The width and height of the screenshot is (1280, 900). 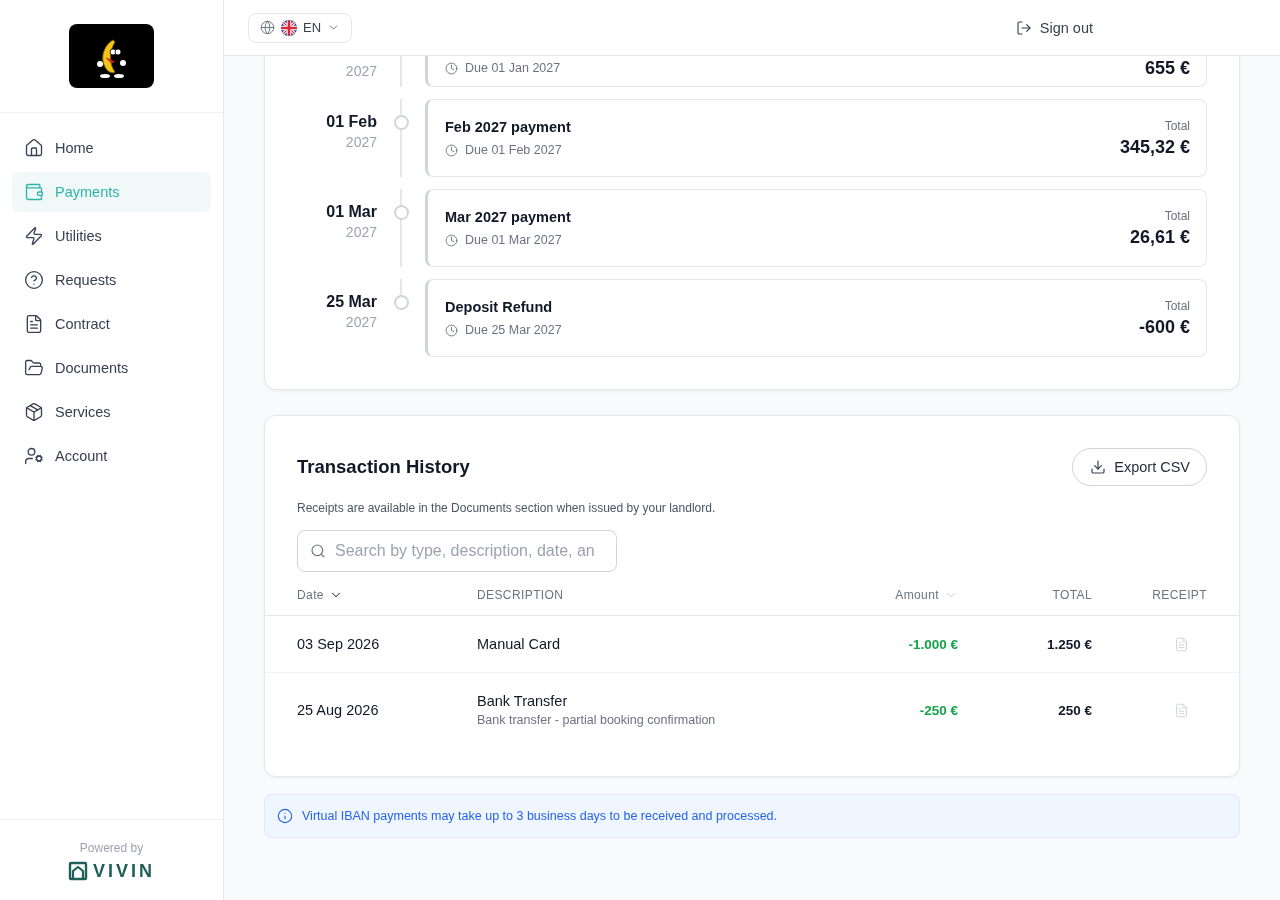 What do you see at coordinates (1164, 327) in the screenshot?
I see `total-amount: -600 €` at bounding box center [1164, 327].